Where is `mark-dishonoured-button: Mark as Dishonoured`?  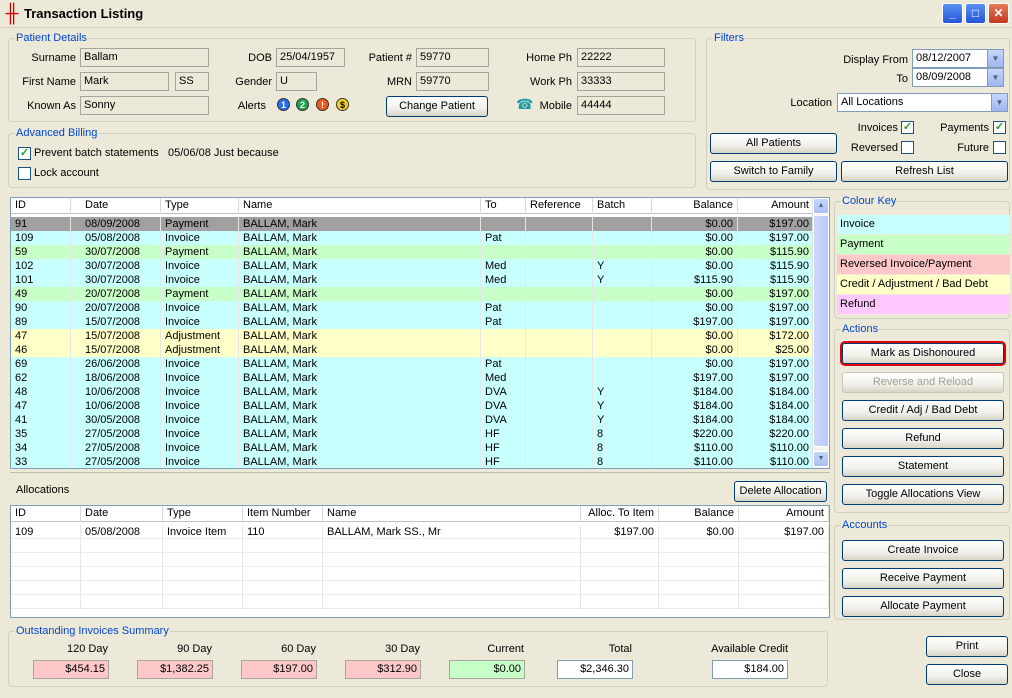 mark-dishonoured-button: Mark as Dishonoured is located at coordinates (923, 353).